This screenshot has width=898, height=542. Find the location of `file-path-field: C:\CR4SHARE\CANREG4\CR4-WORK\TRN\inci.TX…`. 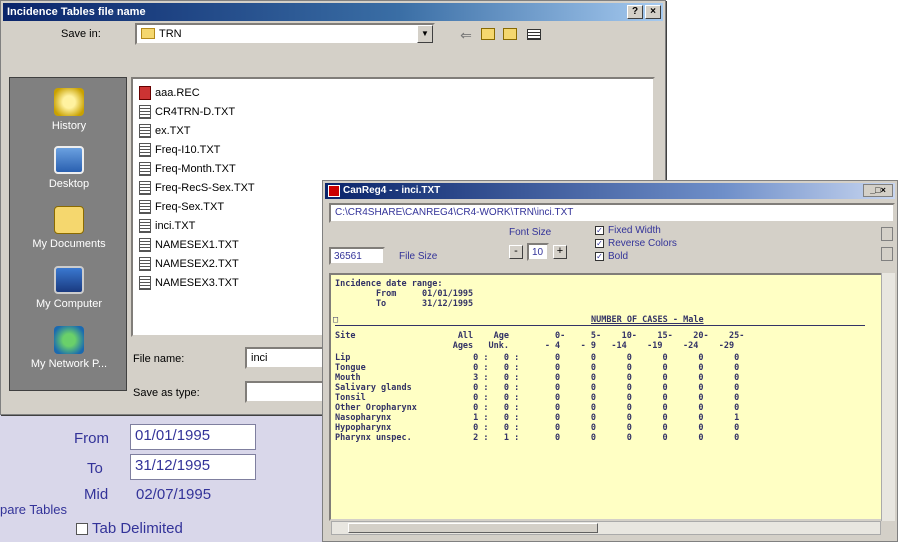

file-path-field: C:\CR4SHARE\CANREG4\CR4-WORK\TRN\inci.TX… is located at coordinates (612, 213).